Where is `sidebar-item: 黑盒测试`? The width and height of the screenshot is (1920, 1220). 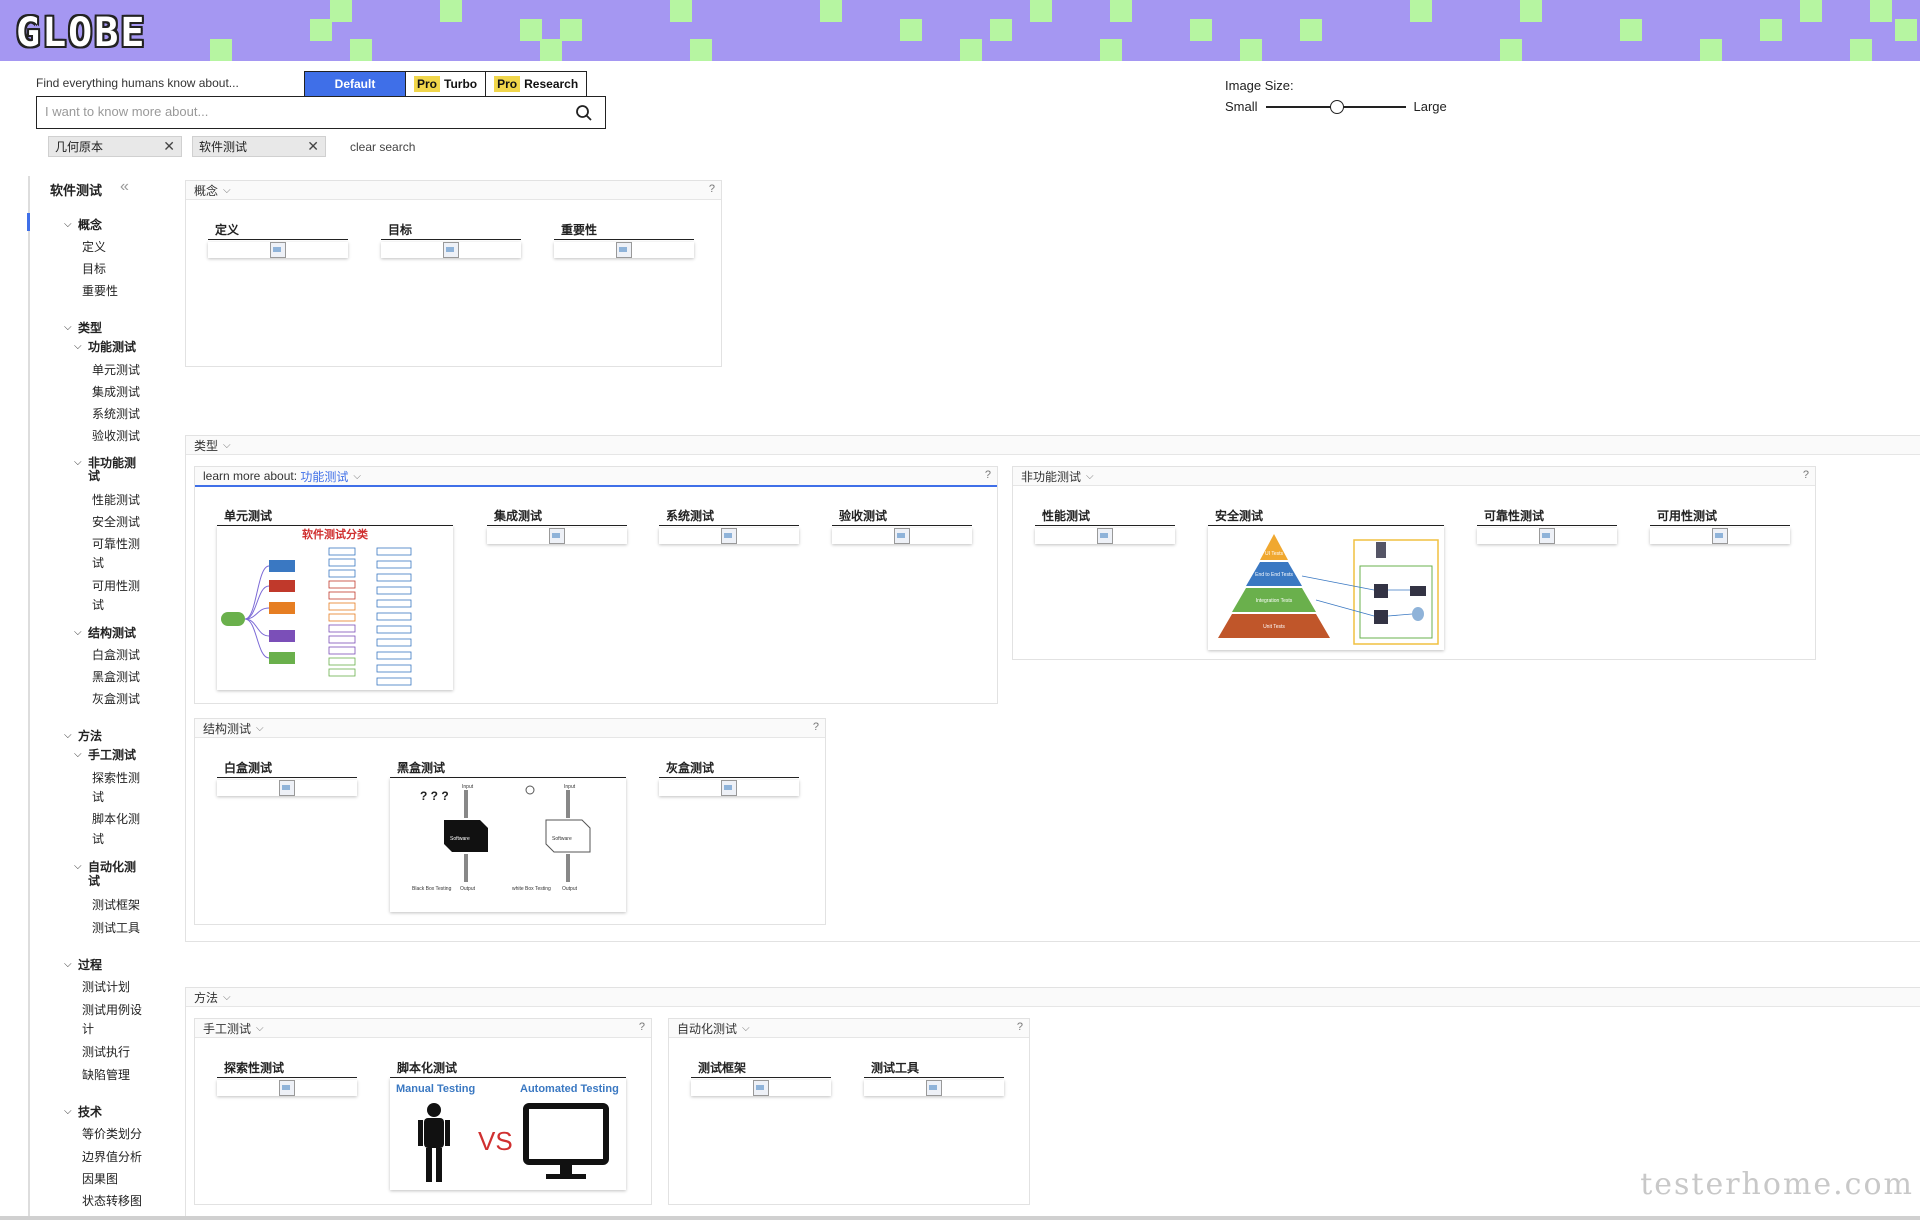
sidebar-item: 黑盒测试 is located at coordinates (116, 677).